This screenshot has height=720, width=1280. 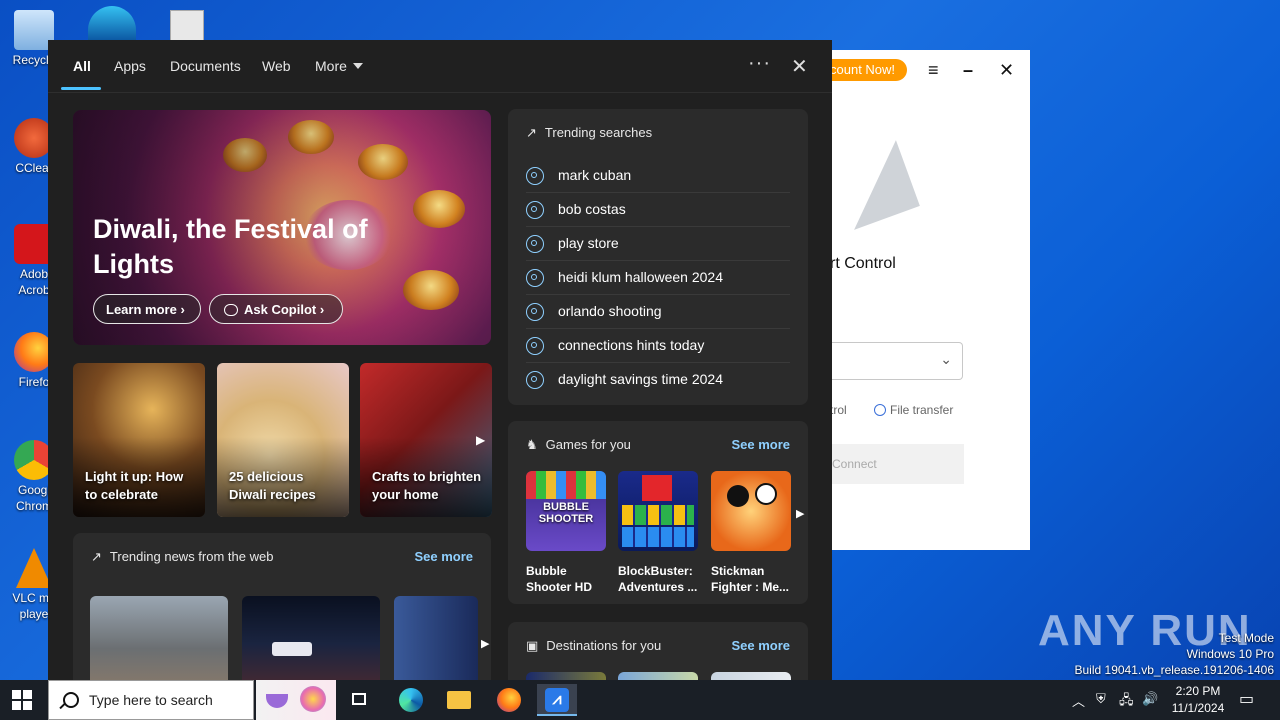 What do you see at coordinates (658, 209) in the screenshot?
I see `trending-item: bob costas` at bounding box center [658, 209].